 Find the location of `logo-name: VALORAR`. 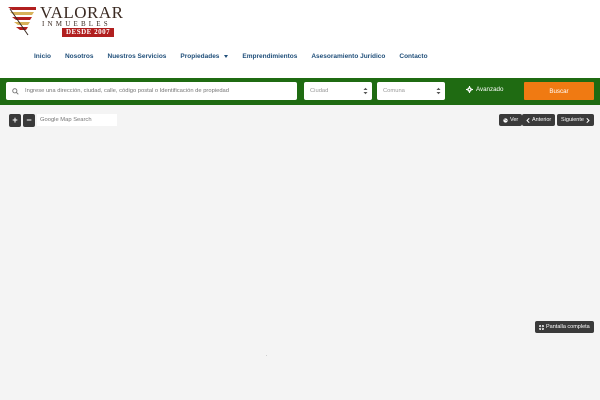

logo-name: VALORAR is located at coordinates (82, 12).